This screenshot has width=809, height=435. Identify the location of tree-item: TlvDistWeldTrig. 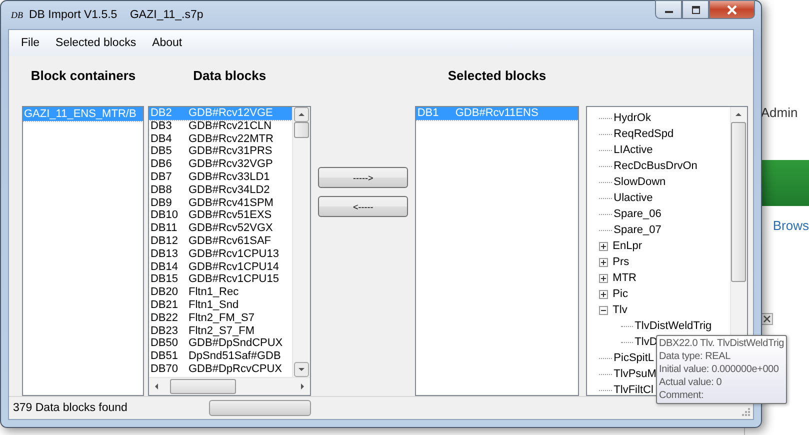
(673, 326).